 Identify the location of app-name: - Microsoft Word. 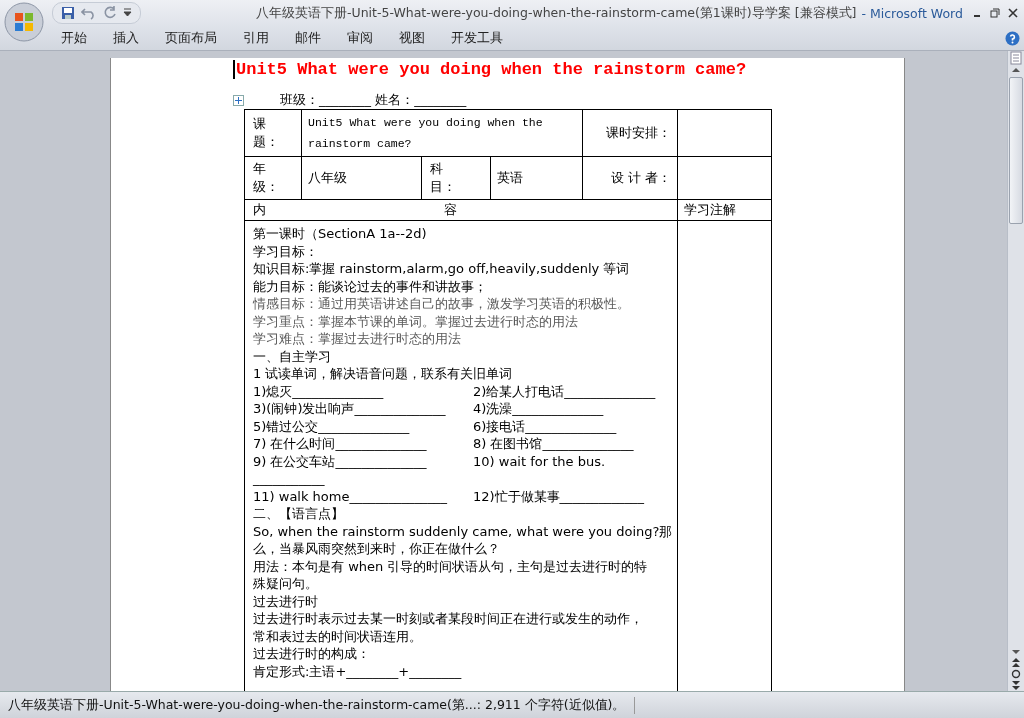
(912, 13).